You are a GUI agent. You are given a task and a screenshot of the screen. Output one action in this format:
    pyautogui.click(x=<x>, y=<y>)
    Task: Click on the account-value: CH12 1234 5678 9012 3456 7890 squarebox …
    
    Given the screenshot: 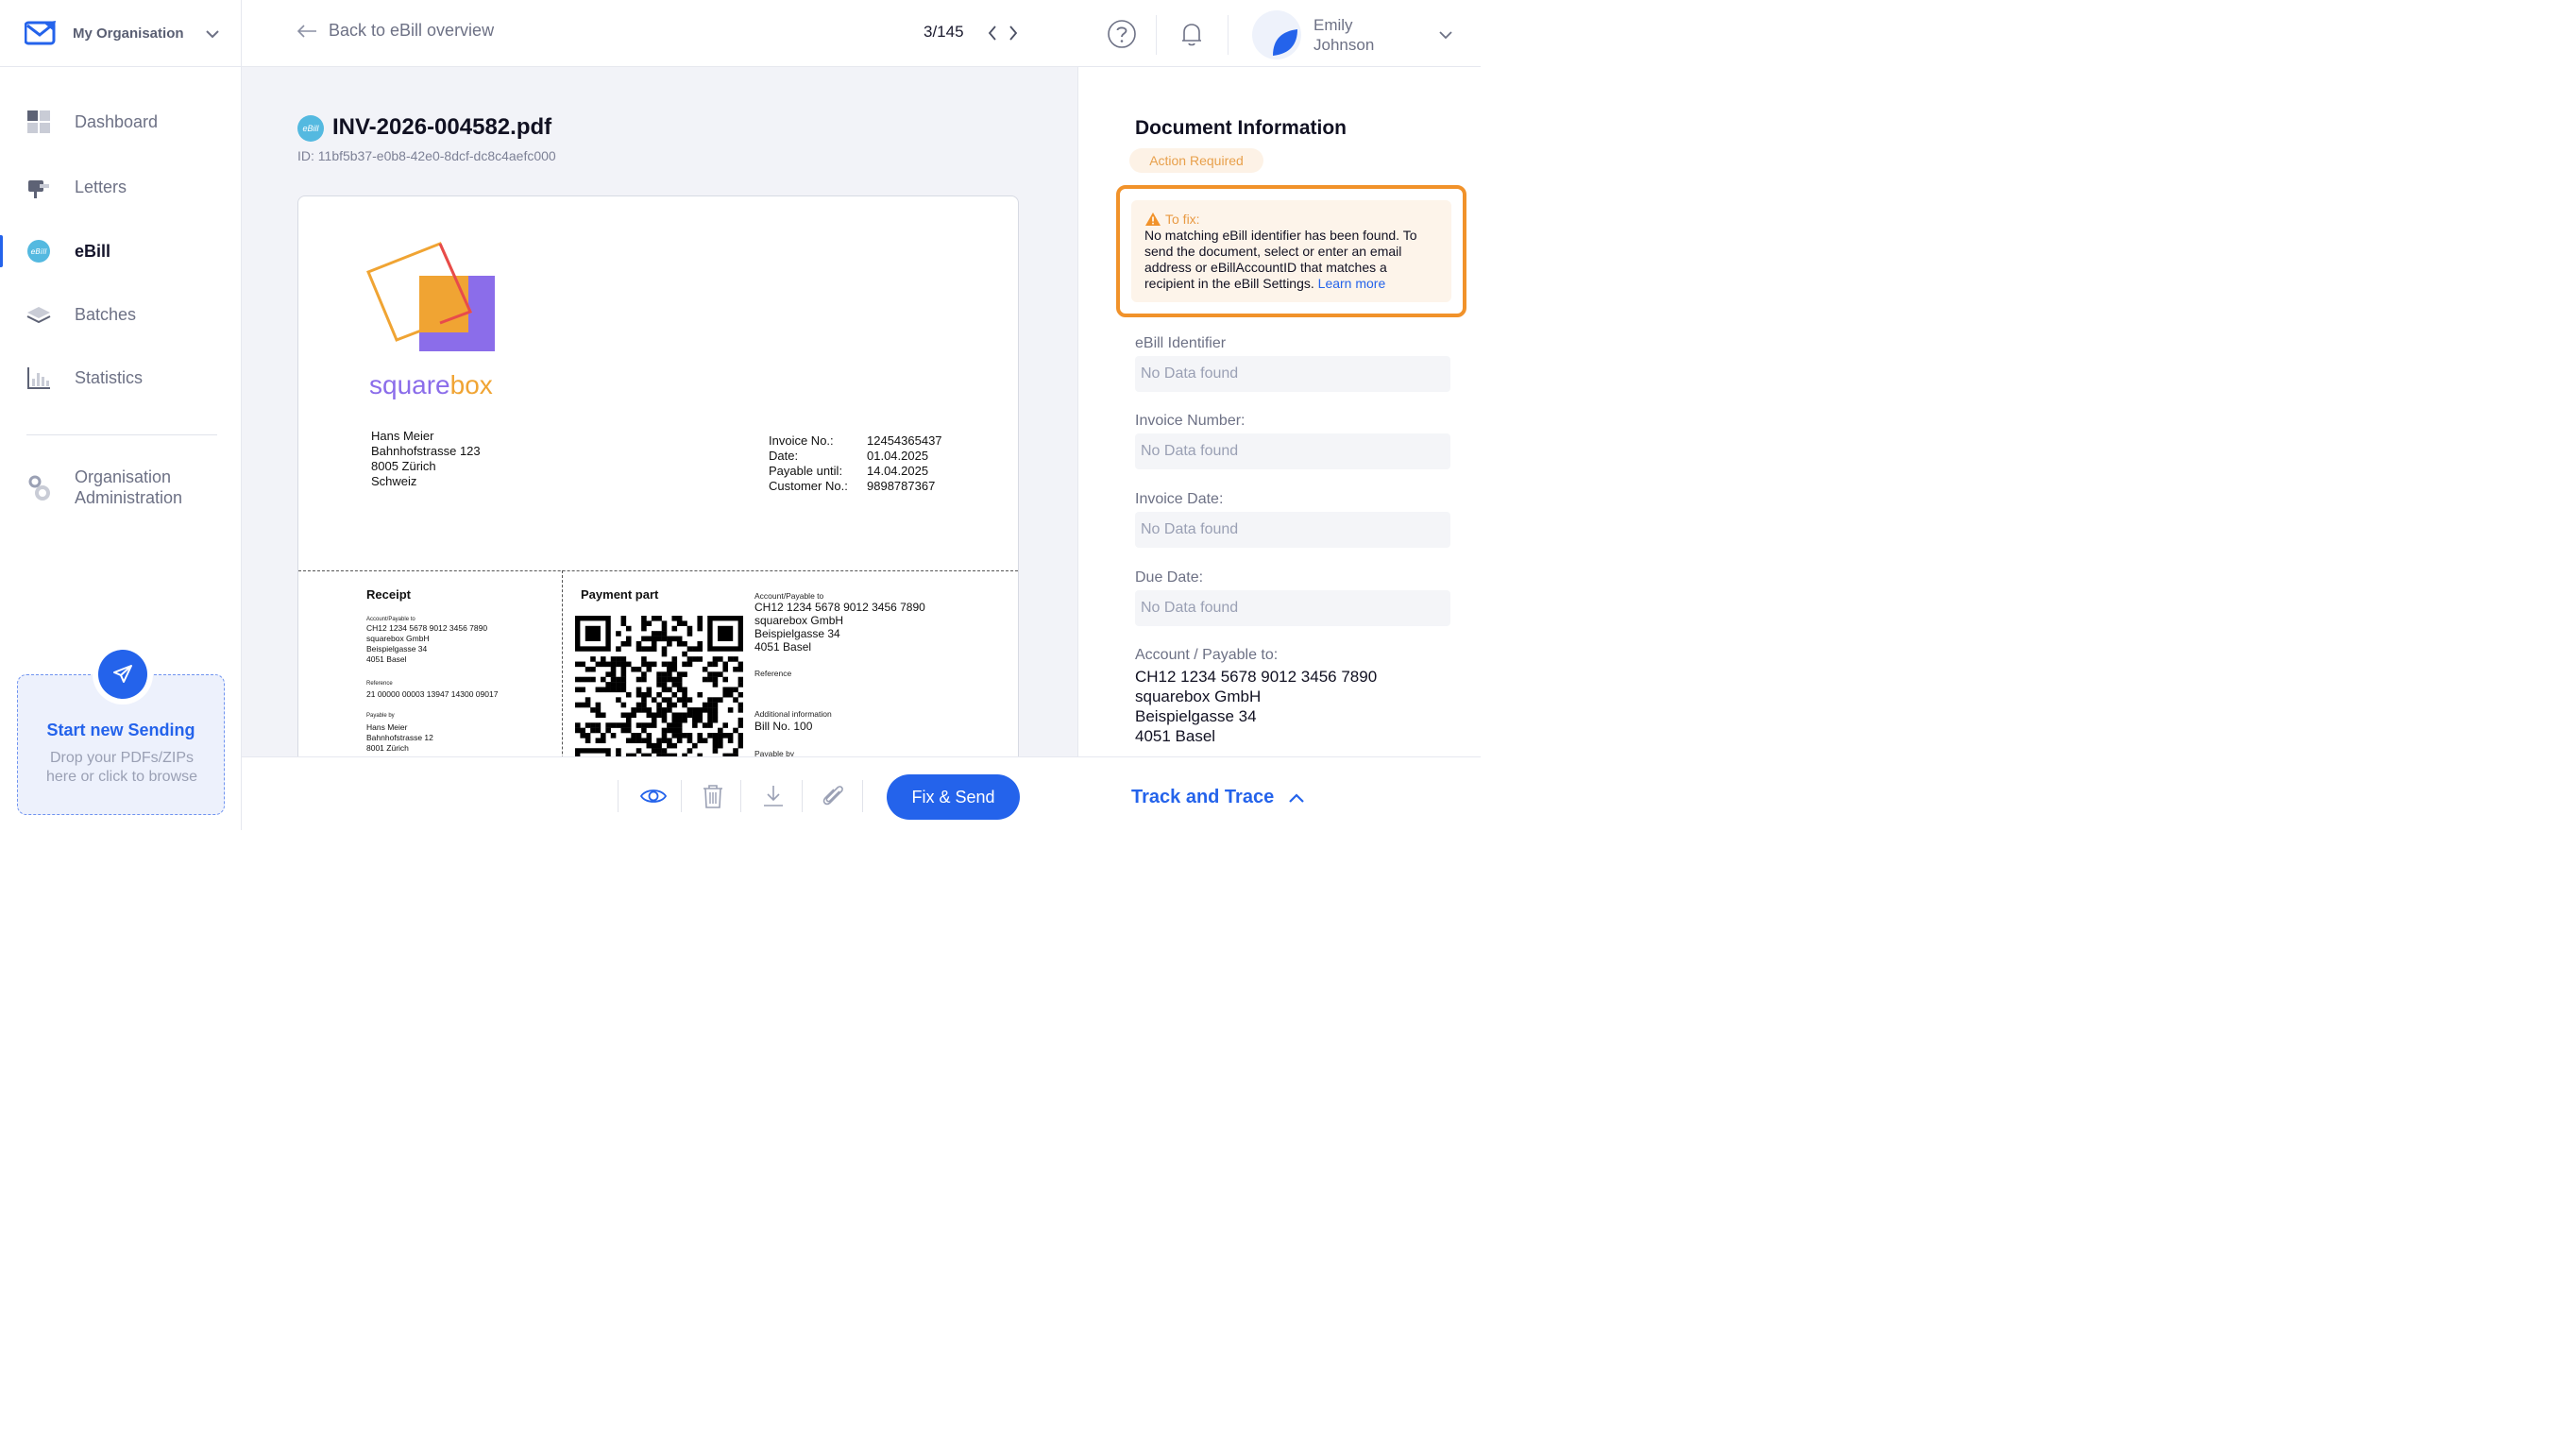 What is the action you would take?
    pyautogui.click(x=1256, y=706)
    